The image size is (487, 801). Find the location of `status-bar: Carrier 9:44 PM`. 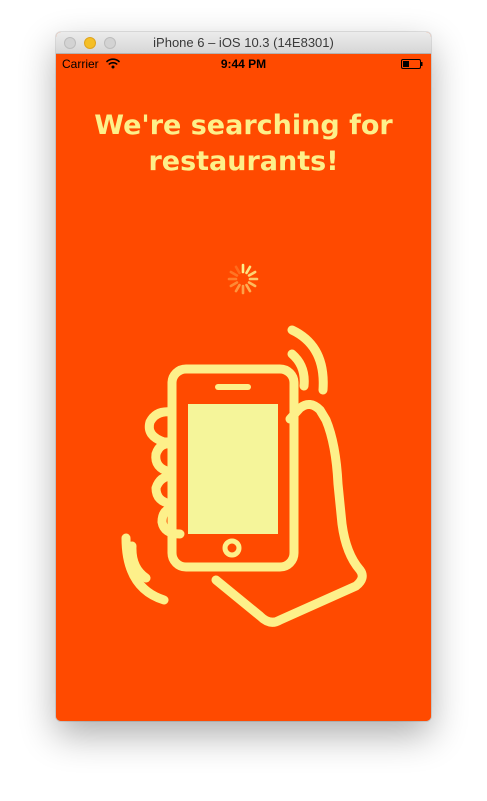

status-bar: Carrier 9:44 PM is located at coordinates (243, 64).